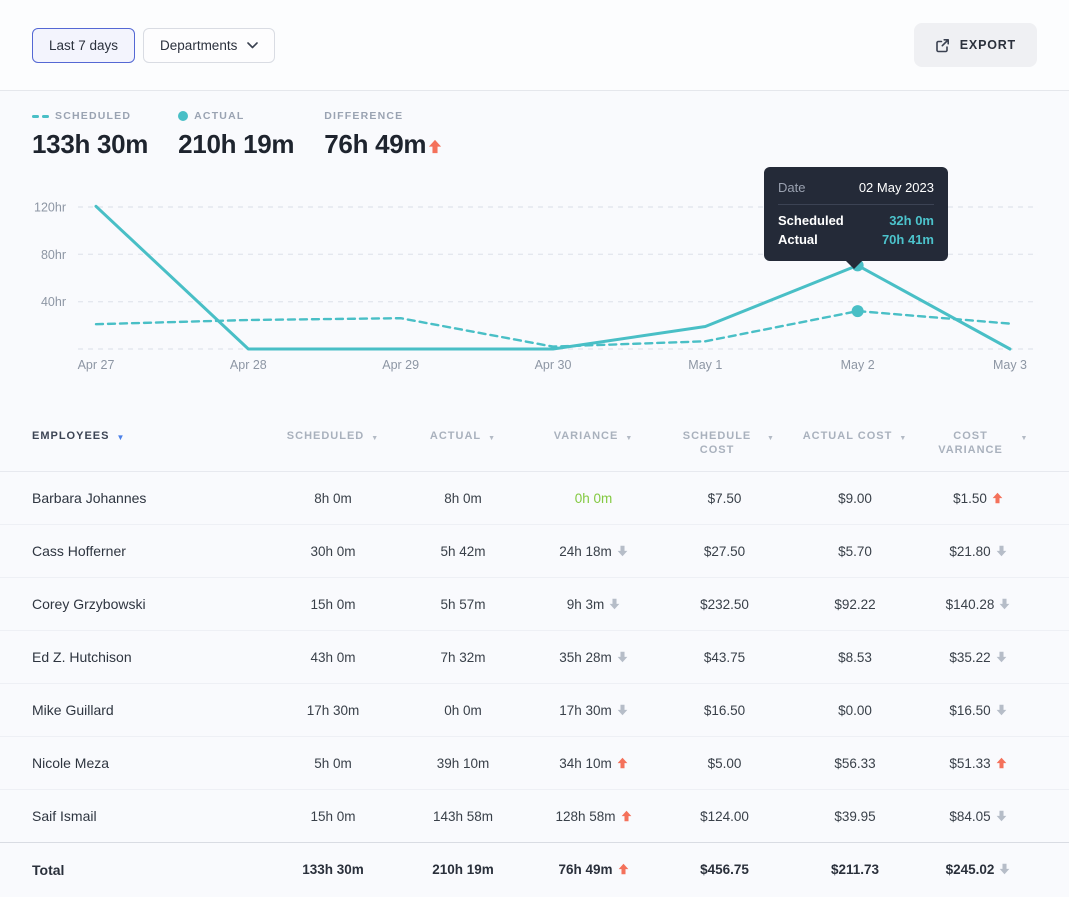 The height and width of the screenshot is (897, 1069). Describe the element at coordinates (978, 498) in the screenshot. I see `cost-variance: $1.50` at that location.